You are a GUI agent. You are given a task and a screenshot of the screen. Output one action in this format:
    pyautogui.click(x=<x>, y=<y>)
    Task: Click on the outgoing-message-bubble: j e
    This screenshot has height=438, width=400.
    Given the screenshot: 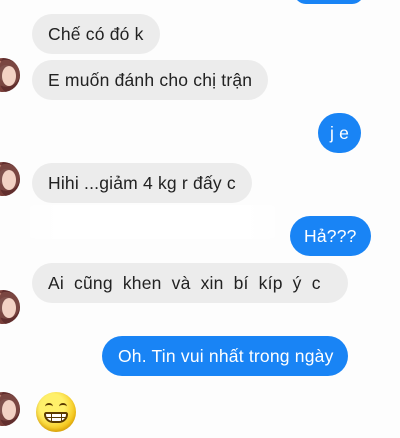 What is the action you would take?
    pyautogui.click(x=340, y=133)
    